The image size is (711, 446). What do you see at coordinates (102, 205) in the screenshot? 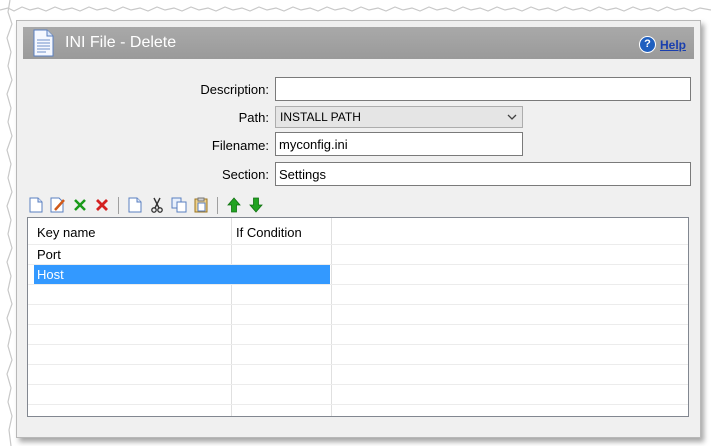
I see `delete-x-icon` at bounding box center [102, 205].